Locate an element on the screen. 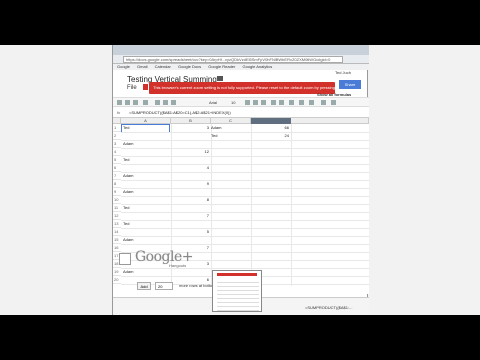 The height and width of the screenshot is (360, 480). row-number: 8 is located at coordinates (117, 184).